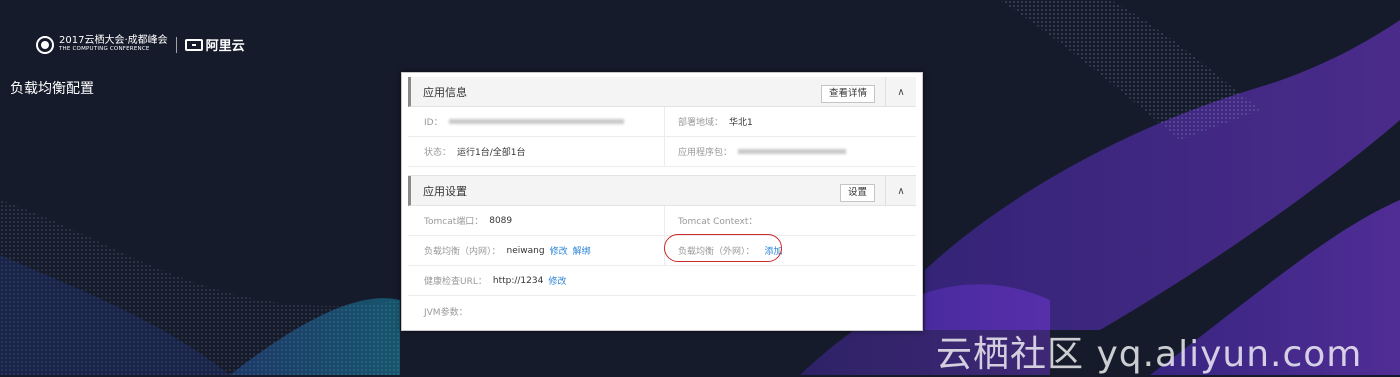 The image size is (1400, 377). I want to click on settings-row: 健康检查URL： http://1234 修改, so click(662, 281).